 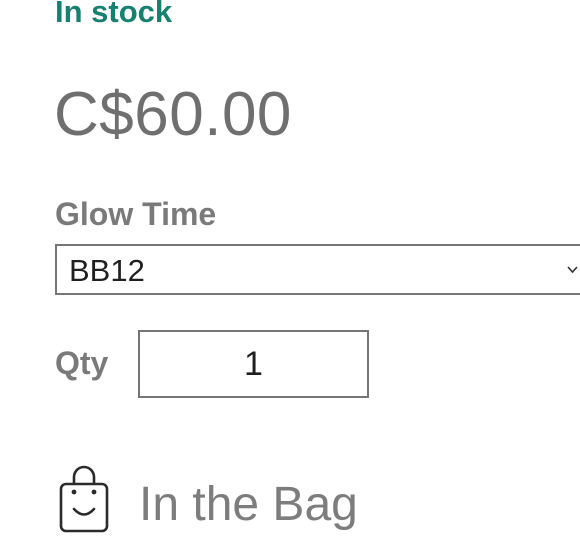 I want to click on stock-status: In stock, so click(x=114, y=14).